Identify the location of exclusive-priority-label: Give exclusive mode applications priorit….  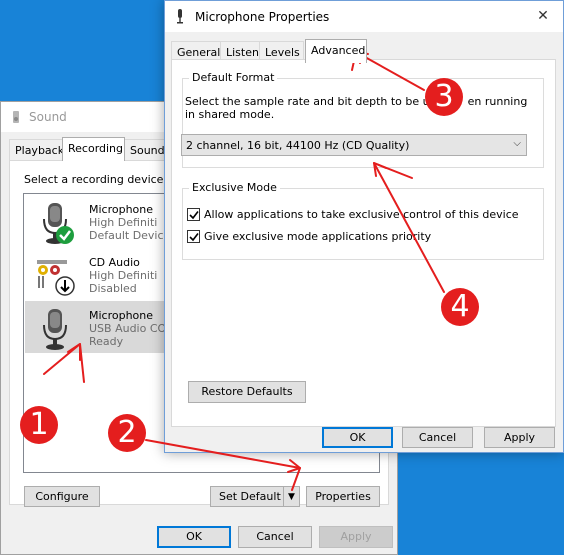
(317, 236).